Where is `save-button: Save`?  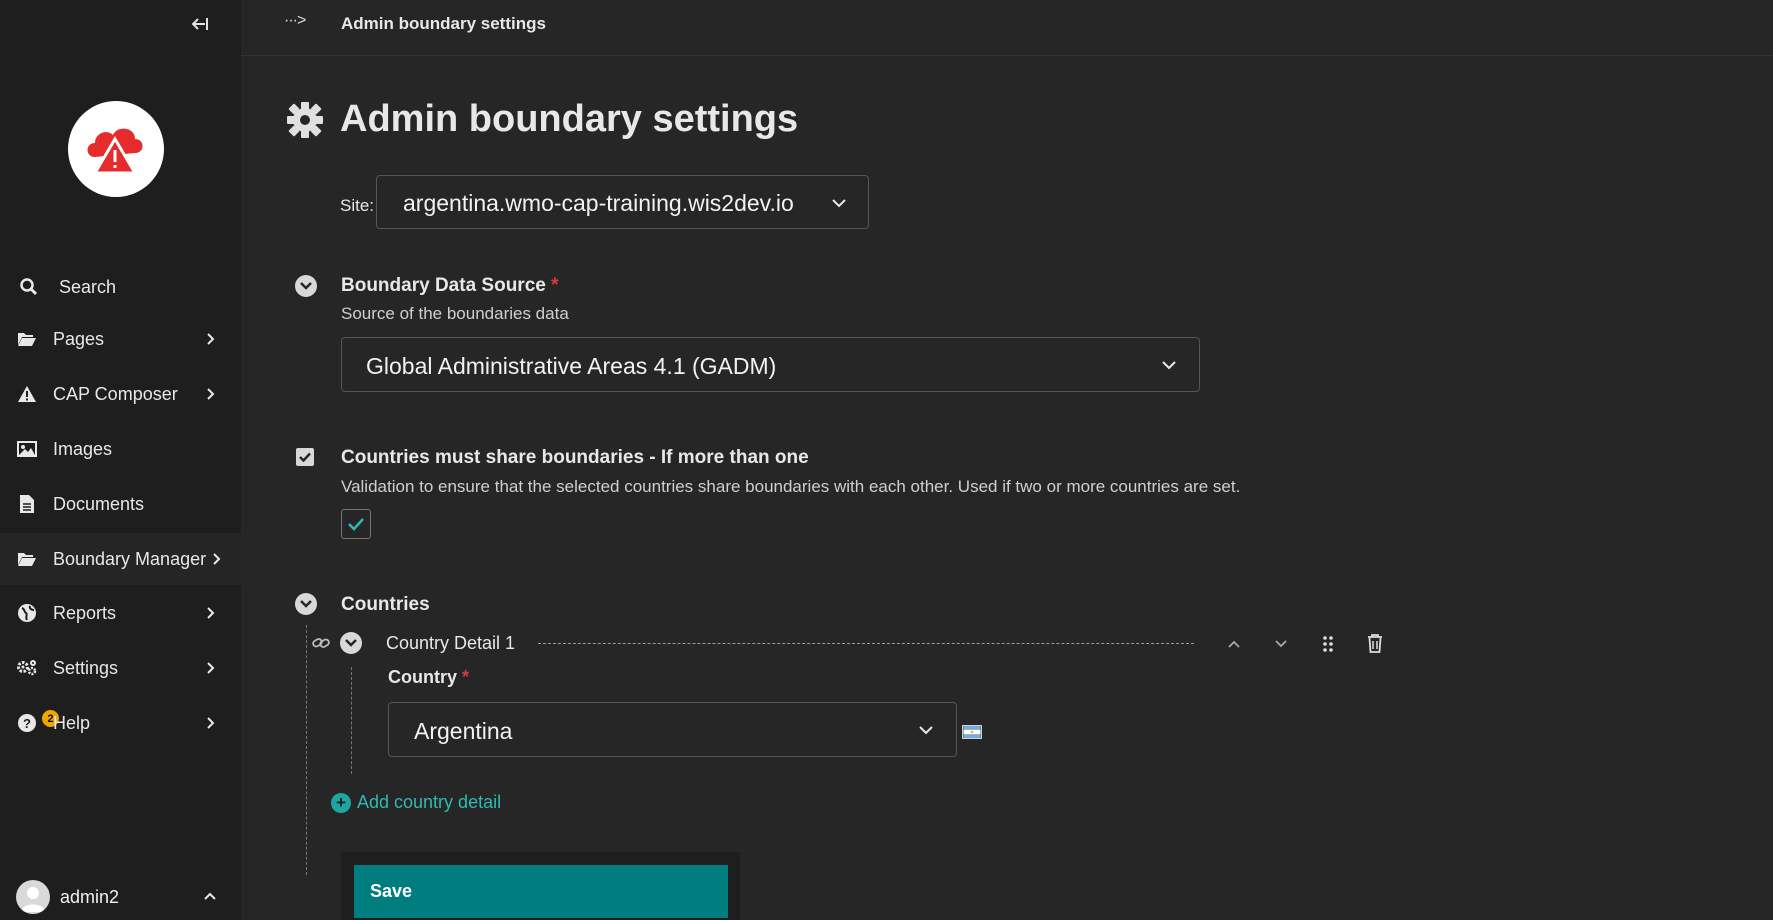 save-button: Save is located at coordinates (541, 891).